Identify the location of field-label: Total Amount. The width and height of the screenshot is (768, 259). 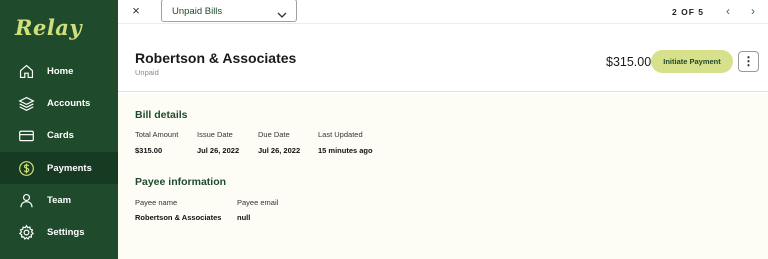
(157, 134).